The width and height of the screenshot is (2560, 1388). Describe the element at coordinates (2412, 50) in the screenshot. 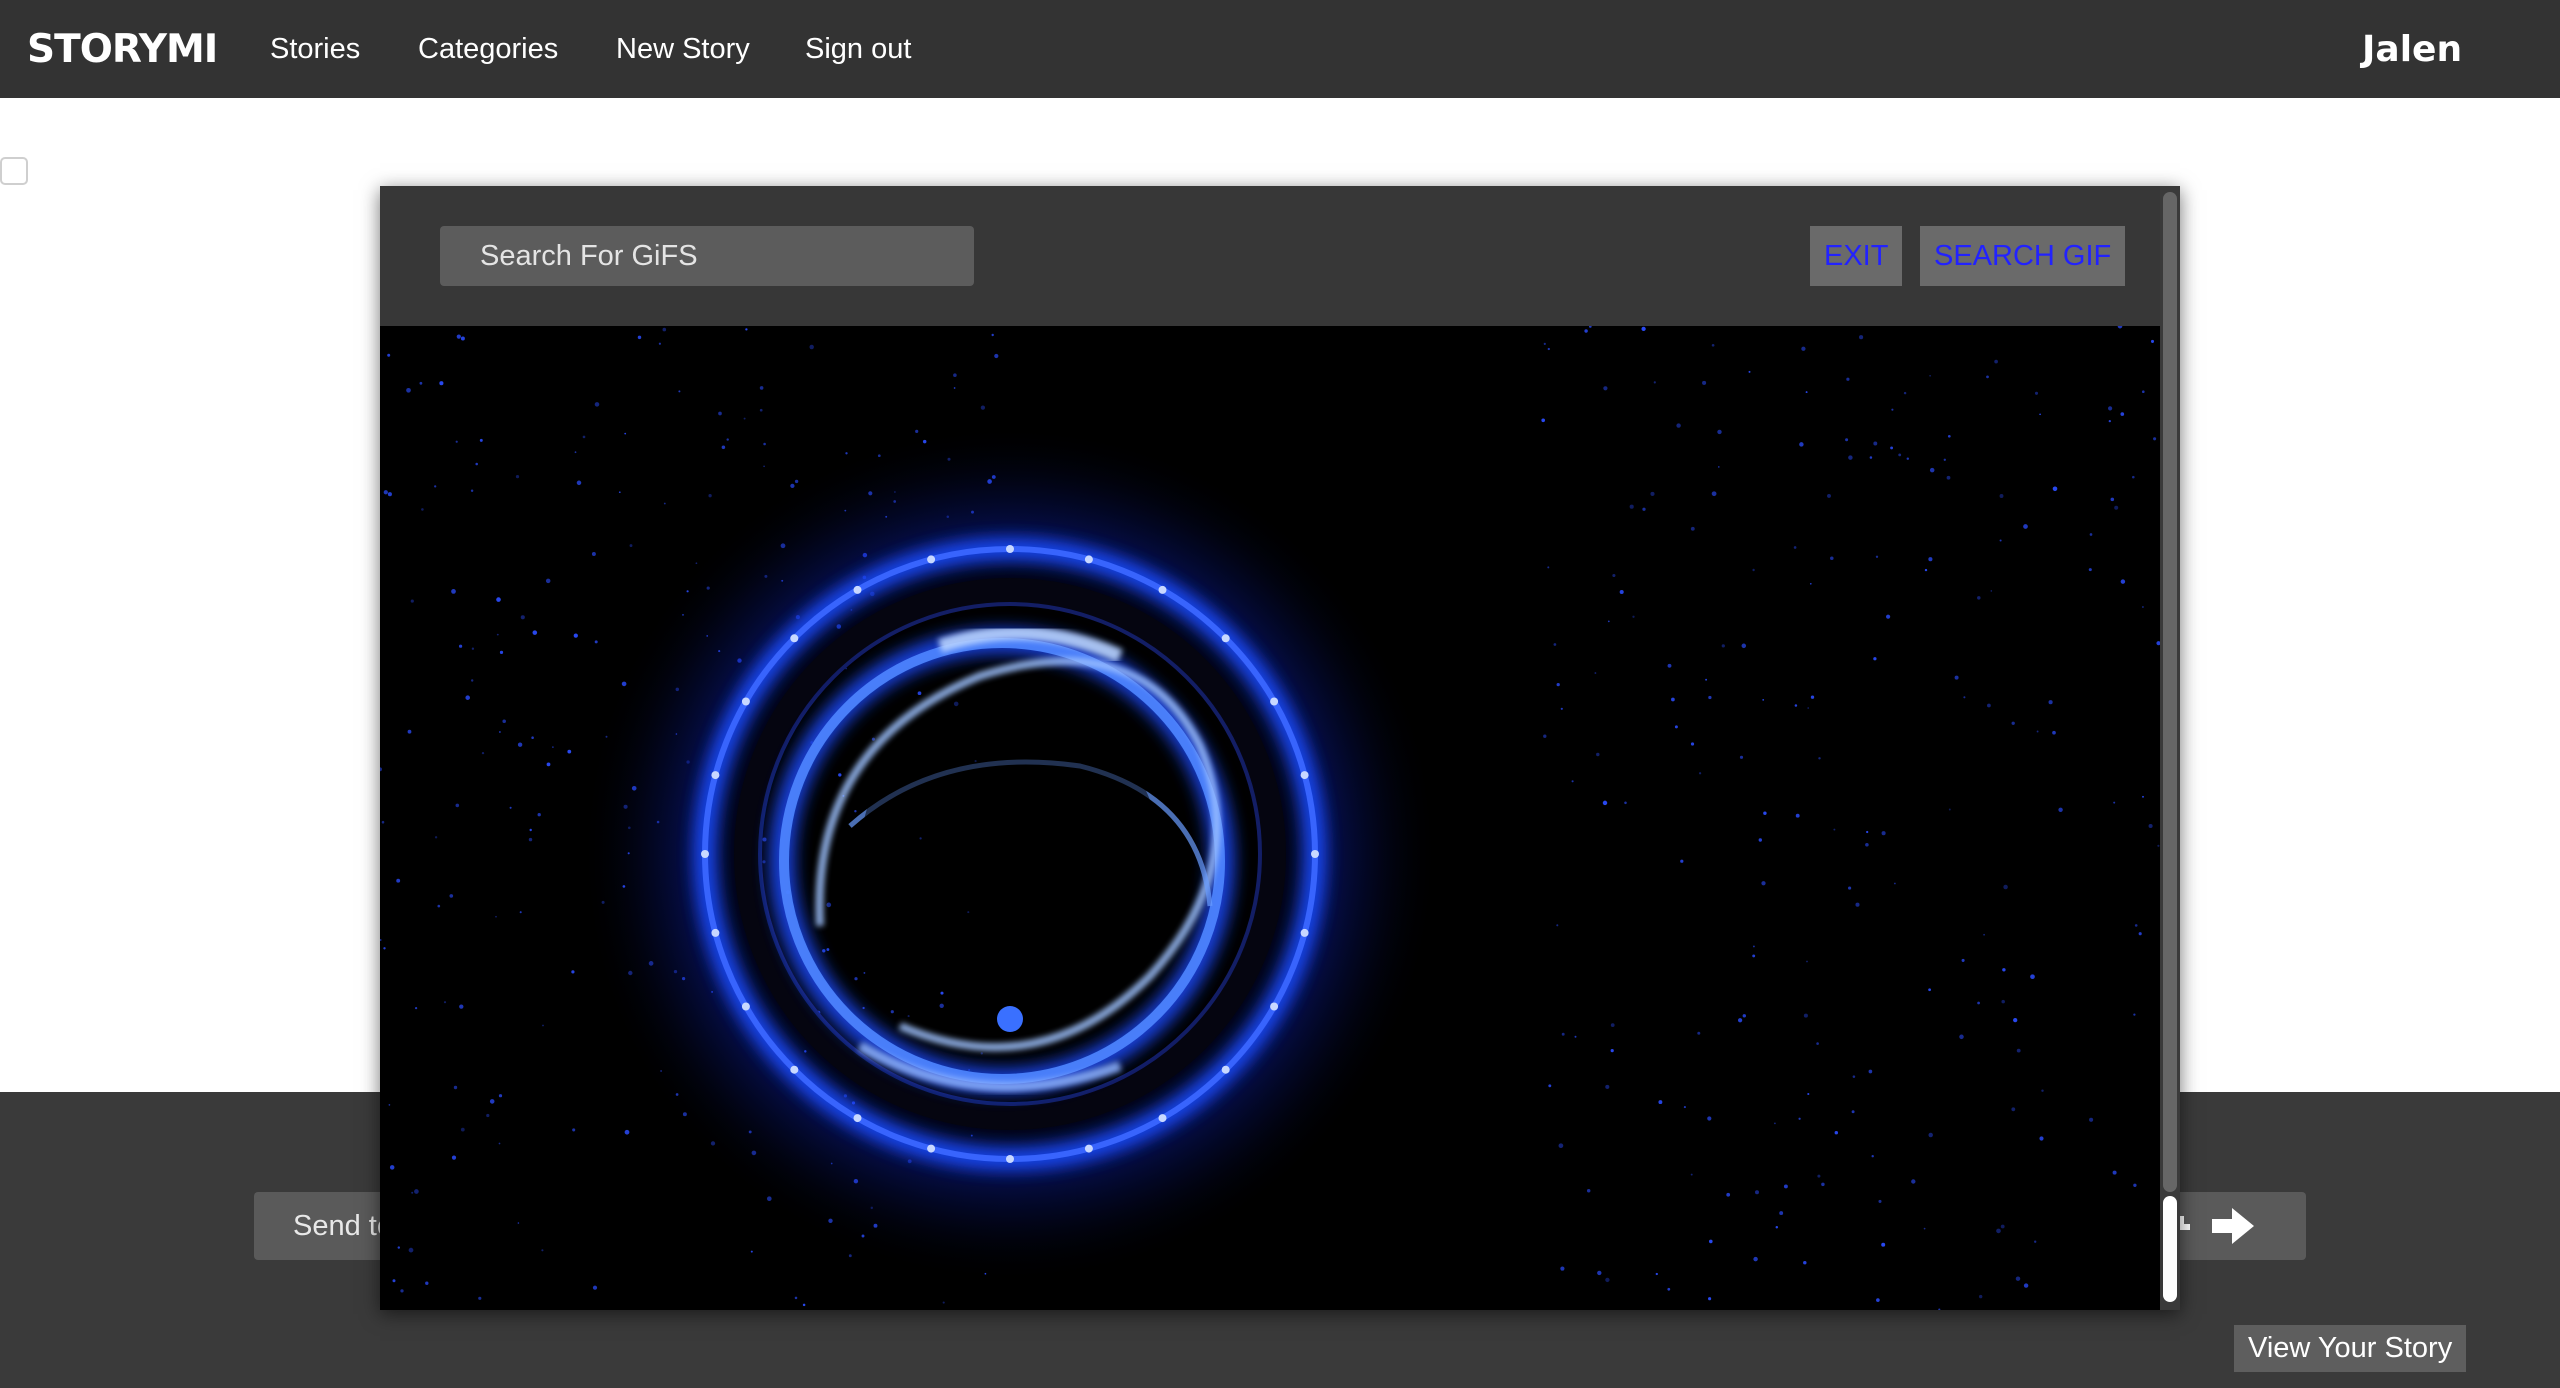

I see `user-name: Jalen` at that location.